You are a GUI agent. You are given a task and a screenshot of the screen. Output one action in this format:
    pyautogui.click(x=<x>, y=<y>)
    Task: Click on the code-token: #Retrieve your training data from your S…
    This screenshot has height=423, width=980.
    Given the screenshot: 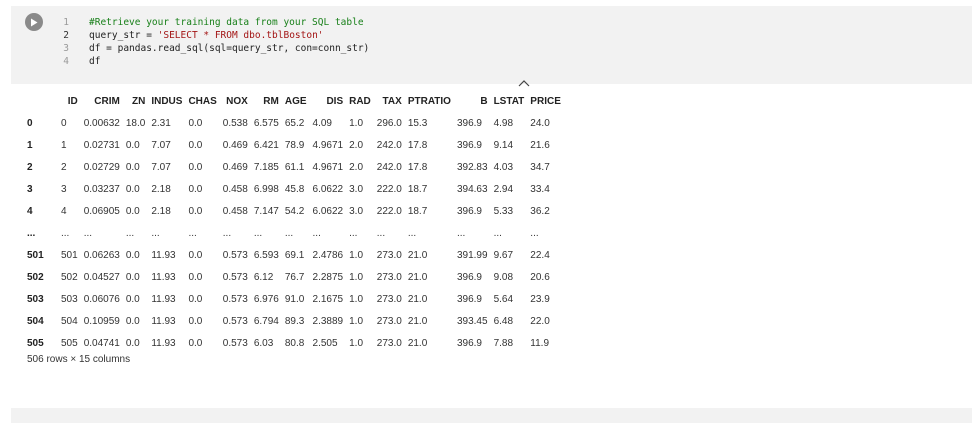 What is the action you would take?
    pyautogui.click(x=226, y=22)
    